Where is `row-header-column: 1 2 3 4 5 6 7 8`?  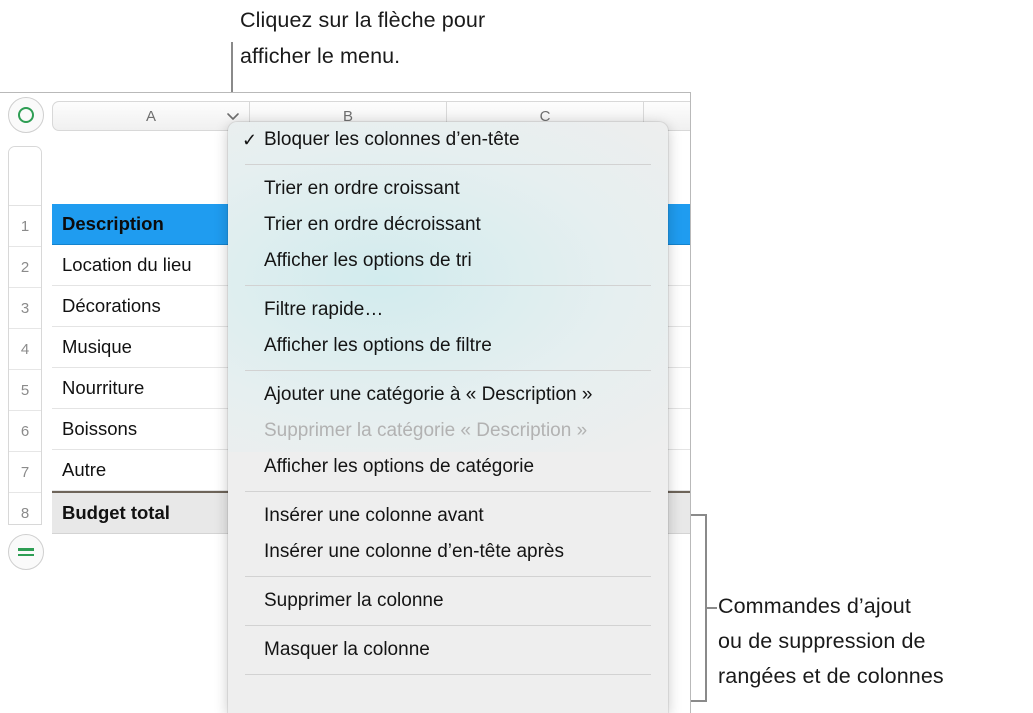
row-header-column: 1 2 3 4 5 6 7 8 is located at coordinates (25, 335).